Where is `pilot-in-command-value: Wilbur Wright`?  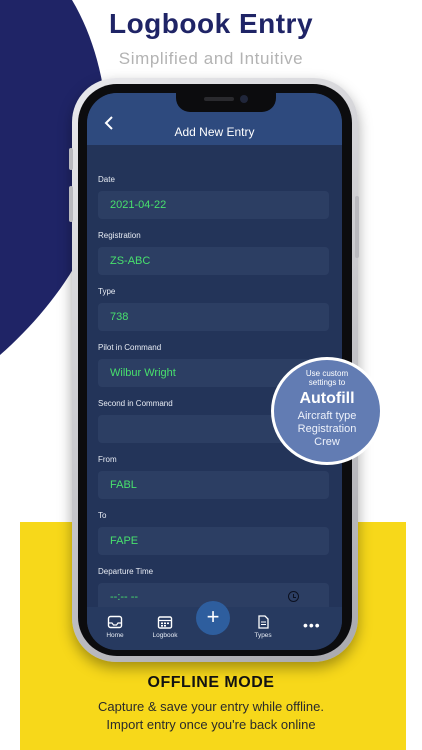 pilot-in-command-value: Wilbur Wright is located at coordinates (143, 373).